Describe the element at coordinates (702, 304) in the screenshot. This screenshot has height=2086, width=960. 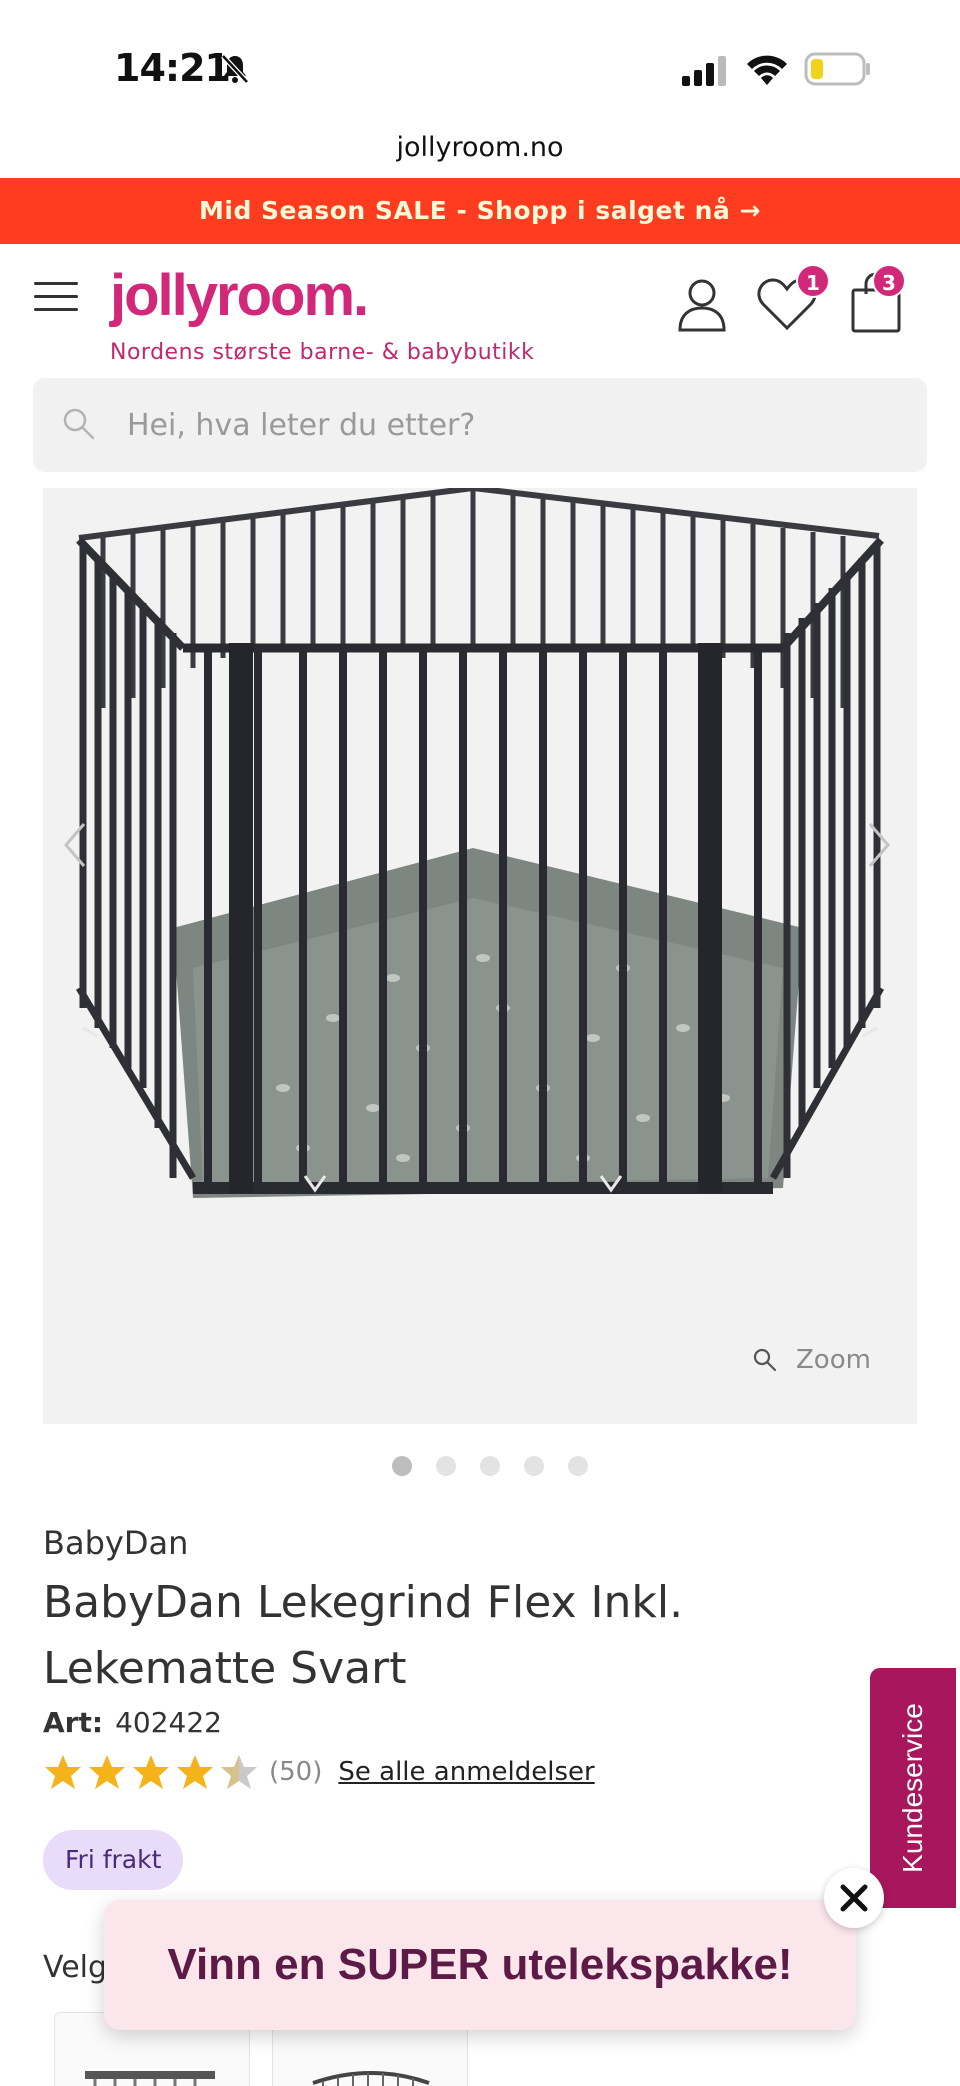
I see `account-icon` at that location.